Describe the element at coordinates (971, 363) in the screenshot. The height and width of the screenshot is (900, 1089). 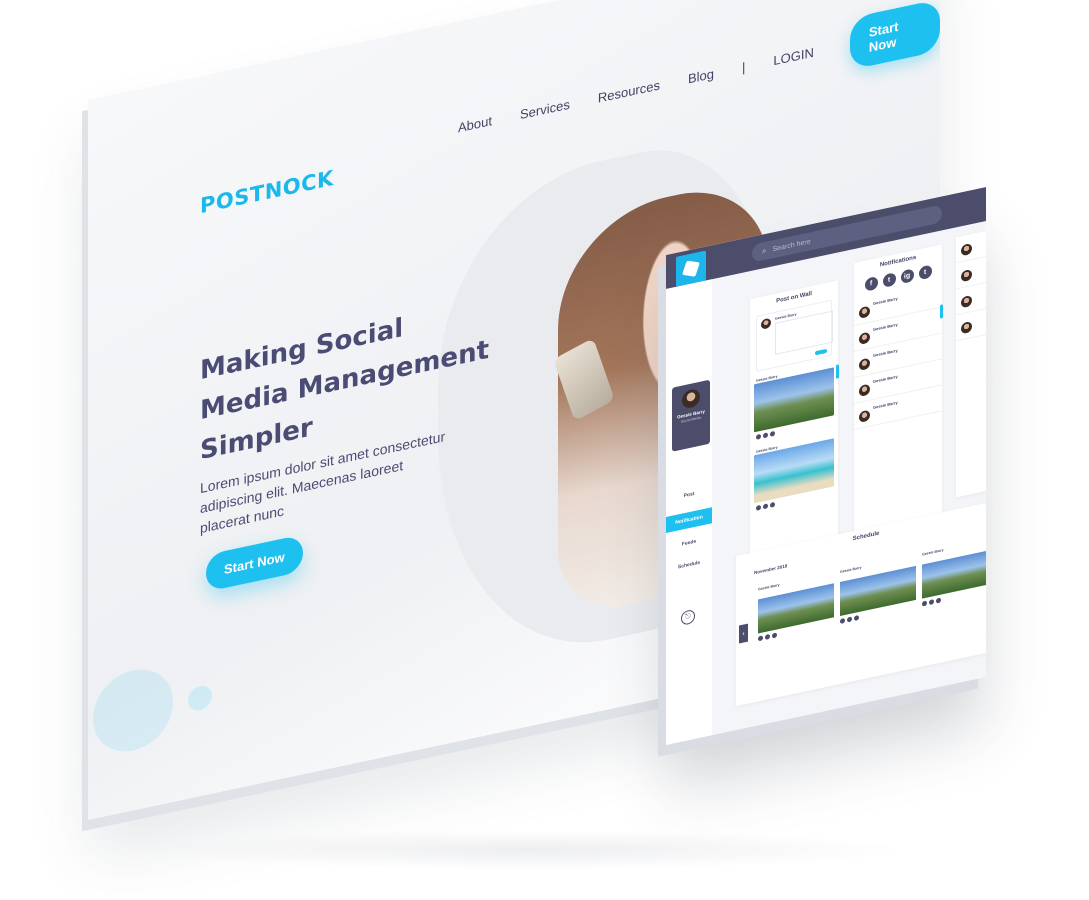
I see `feeds-panel` at that location.